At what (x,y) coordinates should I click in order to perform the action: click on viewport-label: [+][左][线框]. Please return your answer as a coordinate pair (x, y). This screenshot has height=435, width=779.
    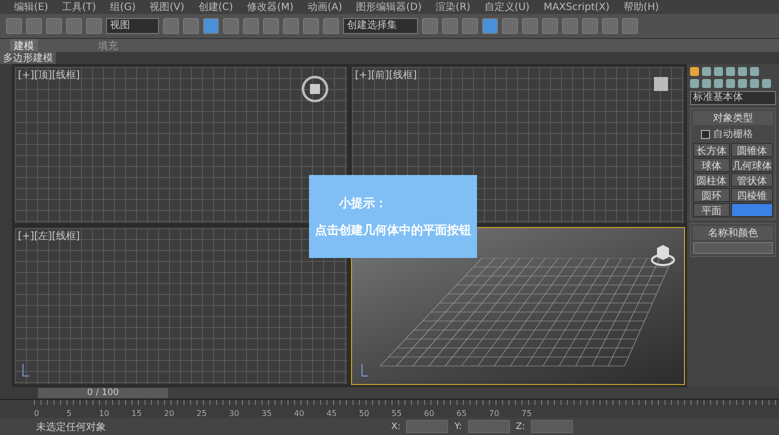
    Looking at the image, I should click on (49, 236).